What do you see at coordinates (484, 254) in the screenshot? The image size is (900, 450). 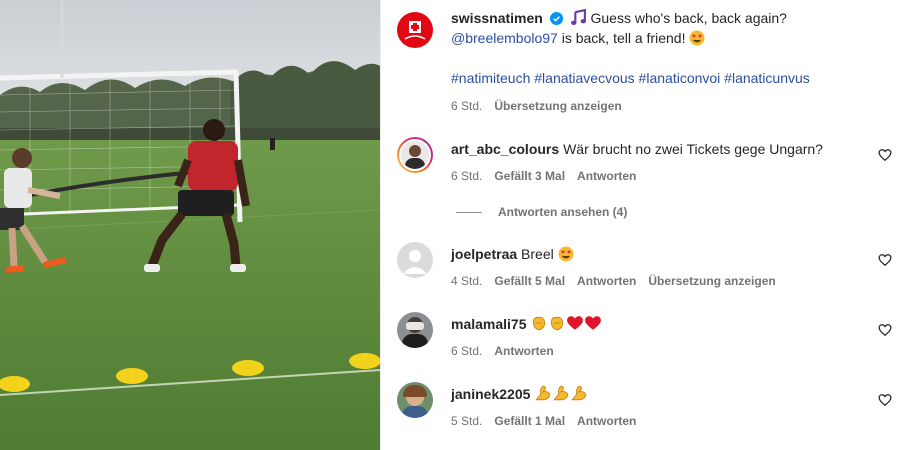 I see `comment-username: joelpetraa` at bounding box center [484, 254].